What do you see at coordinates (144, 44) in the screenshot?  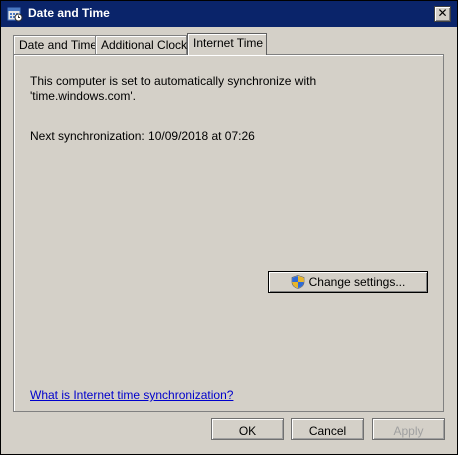 I see `tab-additional-clocks: Additional Clocks` at bounding box center [144, 44].